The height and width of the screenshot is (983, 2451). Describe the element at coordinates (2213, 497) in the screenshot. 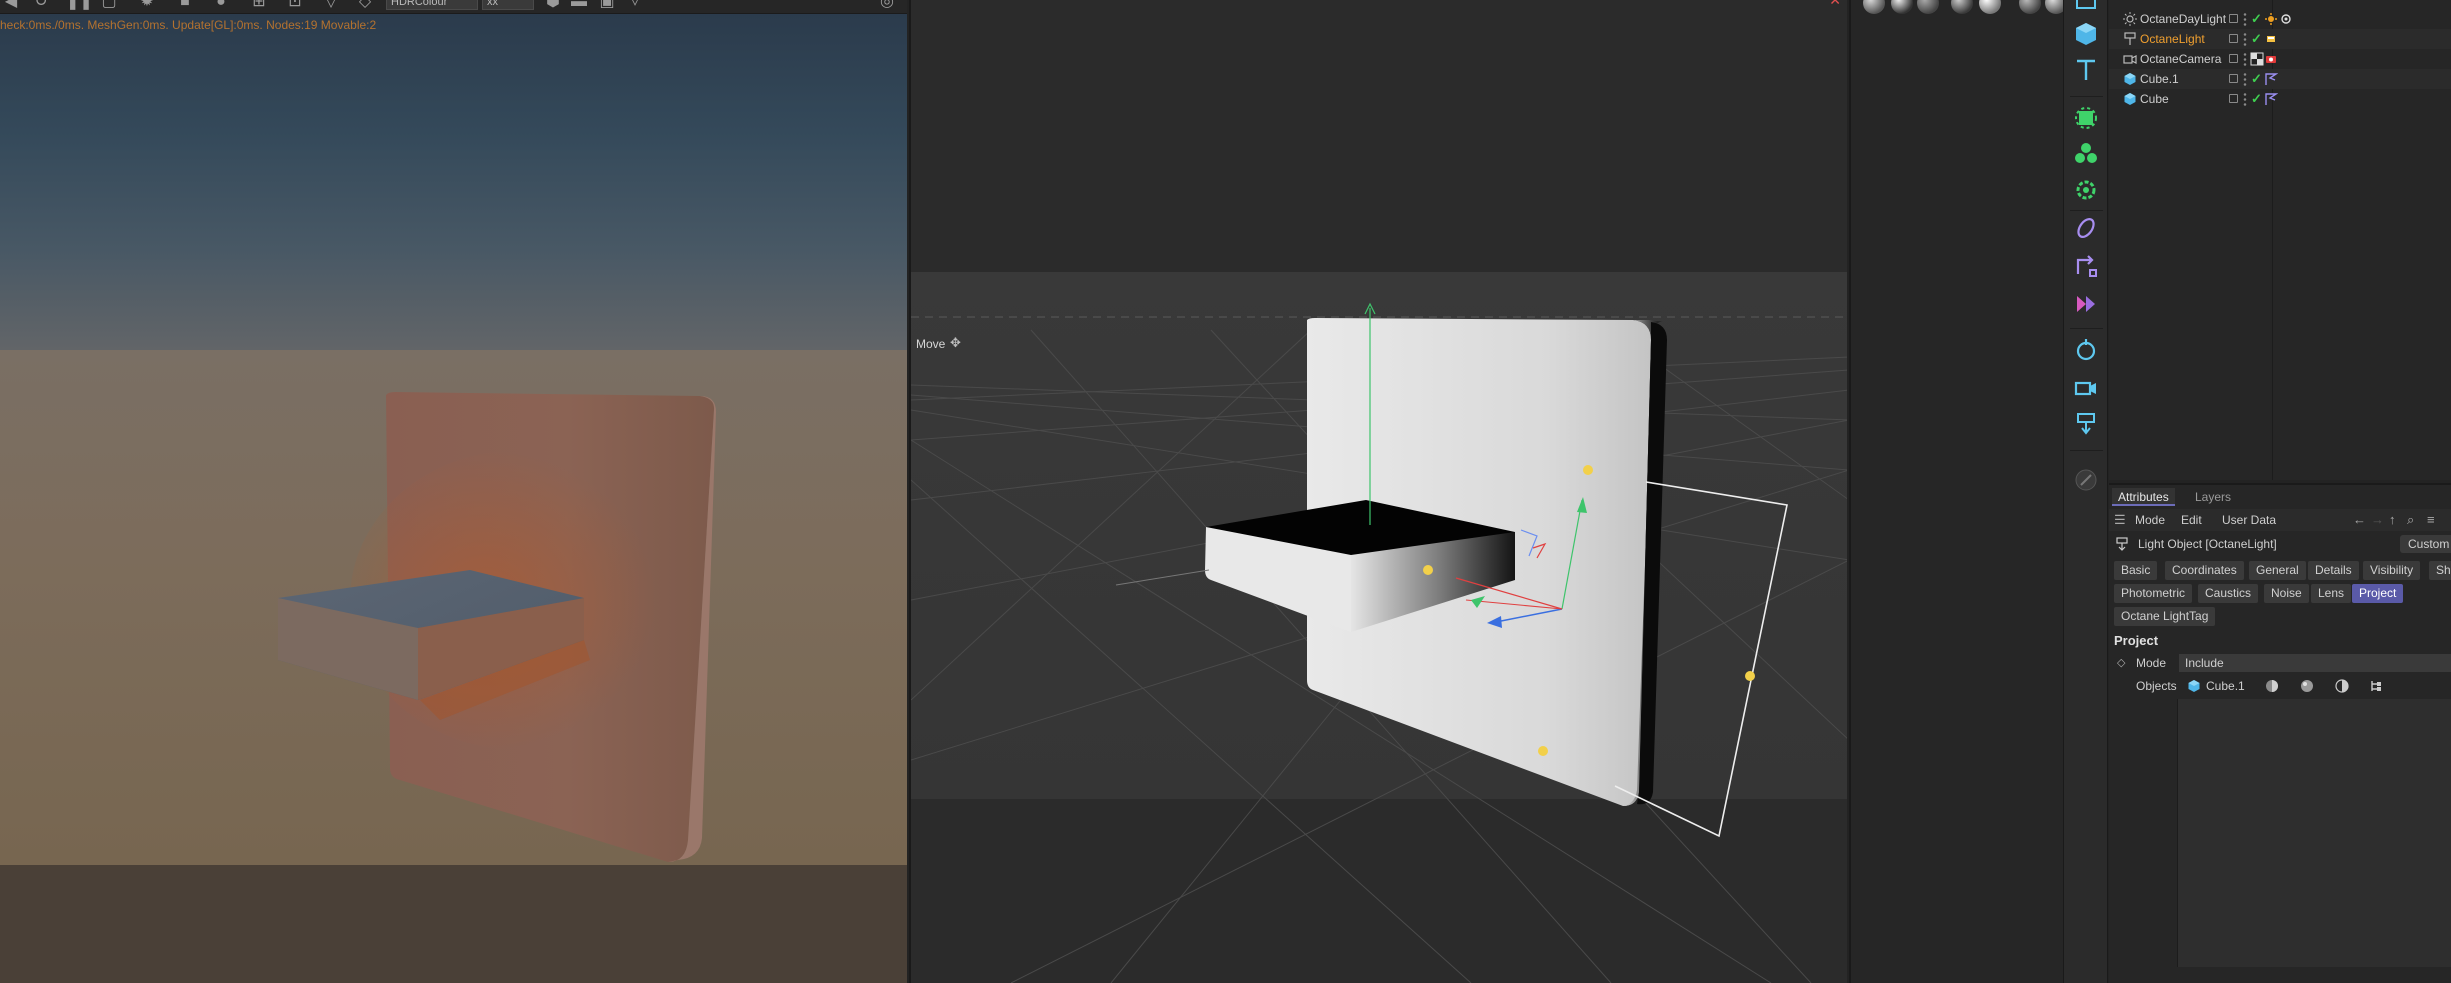

I see `tab-layers: Layers` at that location.